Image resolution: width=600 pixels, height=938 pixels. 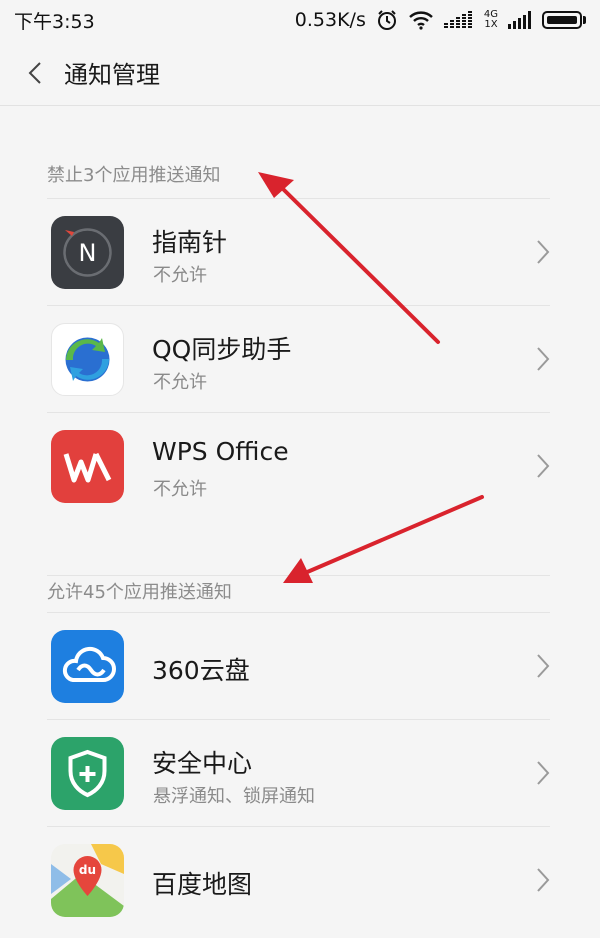 I want to click on app-row-baidu-map: du 百度地图, so click(x=298, y=879).